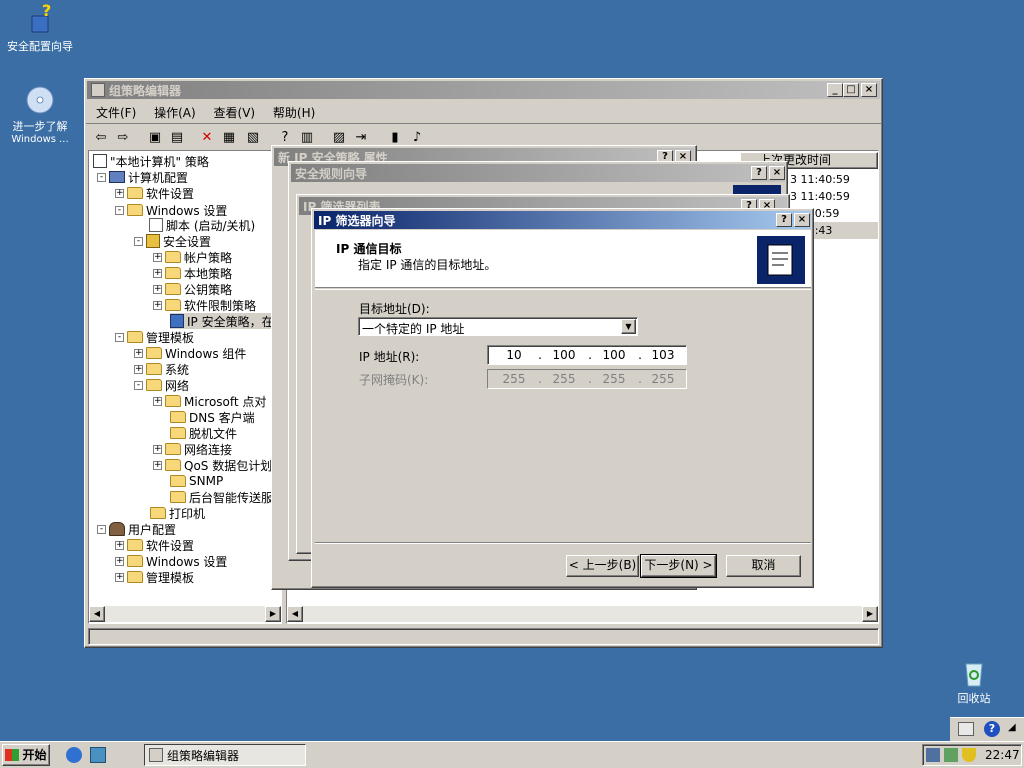  I want to click on tree-item: + 公钥策略, so click(192, 289).